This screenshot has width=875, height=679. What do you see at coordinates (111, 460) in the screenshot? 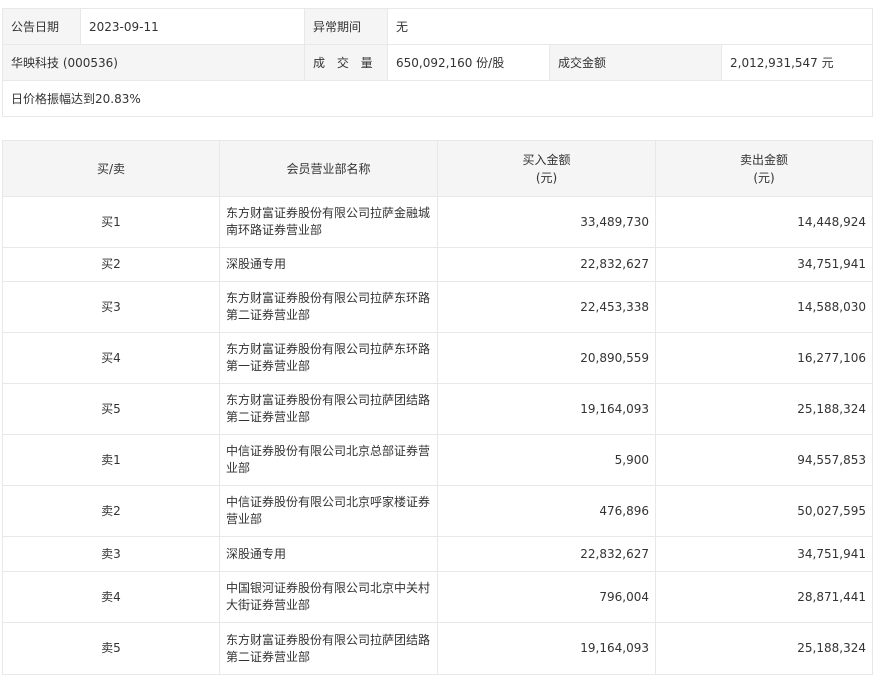
I see `row-side: 卖1` at bounding box center [111, 460].